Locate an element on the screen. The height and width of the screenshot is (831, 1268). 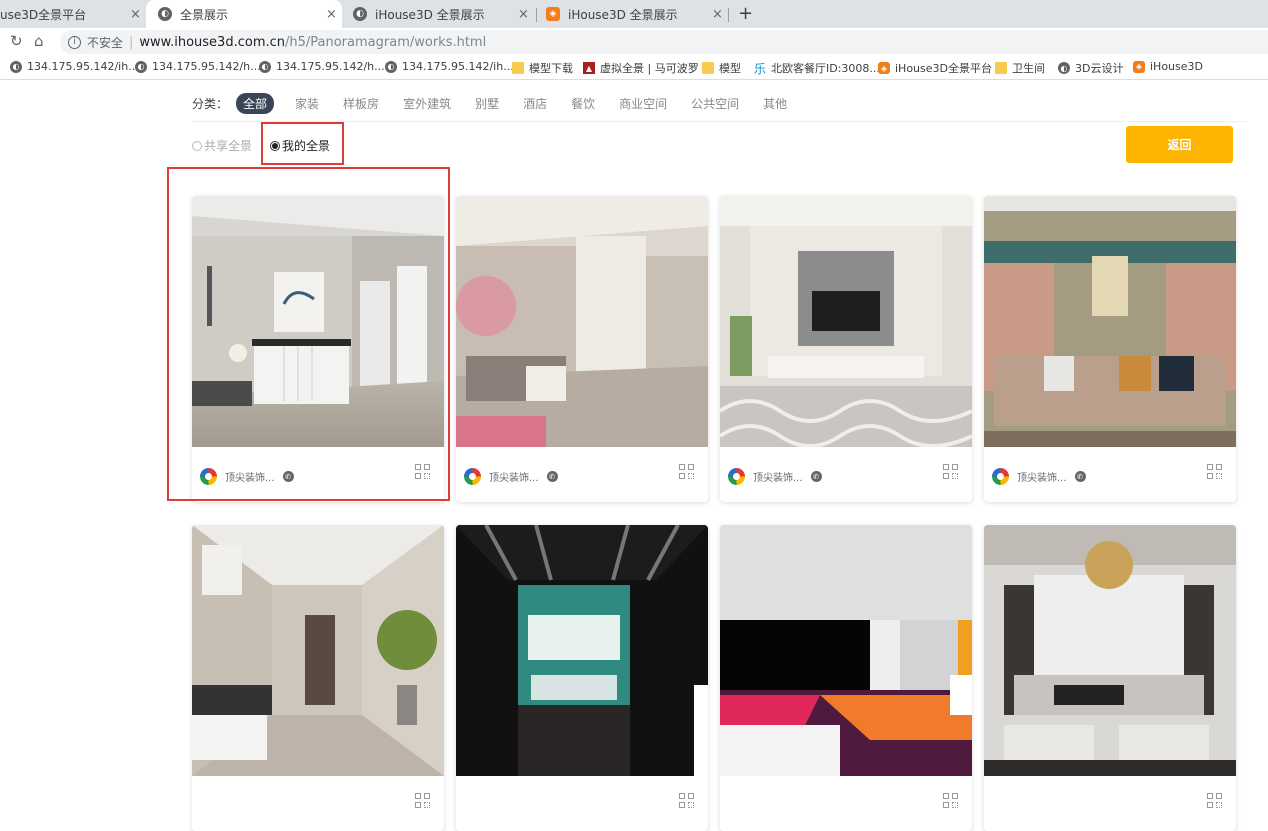
back-button: 返回 is located at coordinates (1179, 144).